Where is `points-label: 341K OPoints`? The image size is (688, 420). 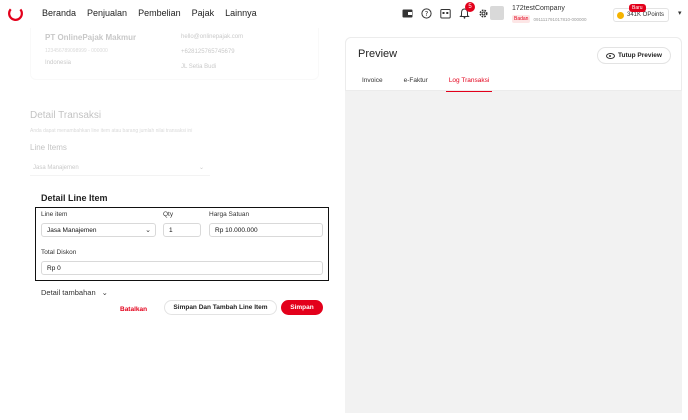
points-label: 341K OPoints is located at coordinates (646, 15).